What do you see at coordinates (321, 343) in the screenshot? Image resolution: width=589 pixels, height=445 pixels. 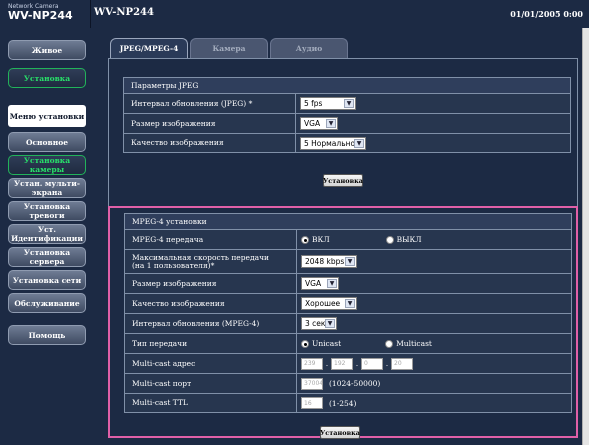 I see `unicast-radio: Unicast` at bounding box center [321, 343].